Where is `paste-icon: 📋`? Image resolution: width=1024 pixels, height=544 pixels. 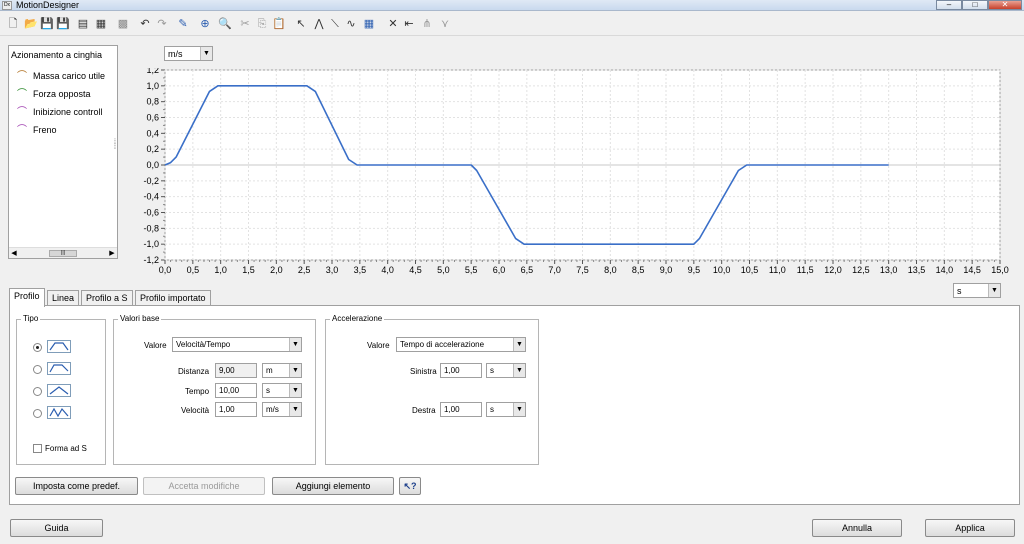
paste-icon: 📋 is located at coordinates (279, 24).